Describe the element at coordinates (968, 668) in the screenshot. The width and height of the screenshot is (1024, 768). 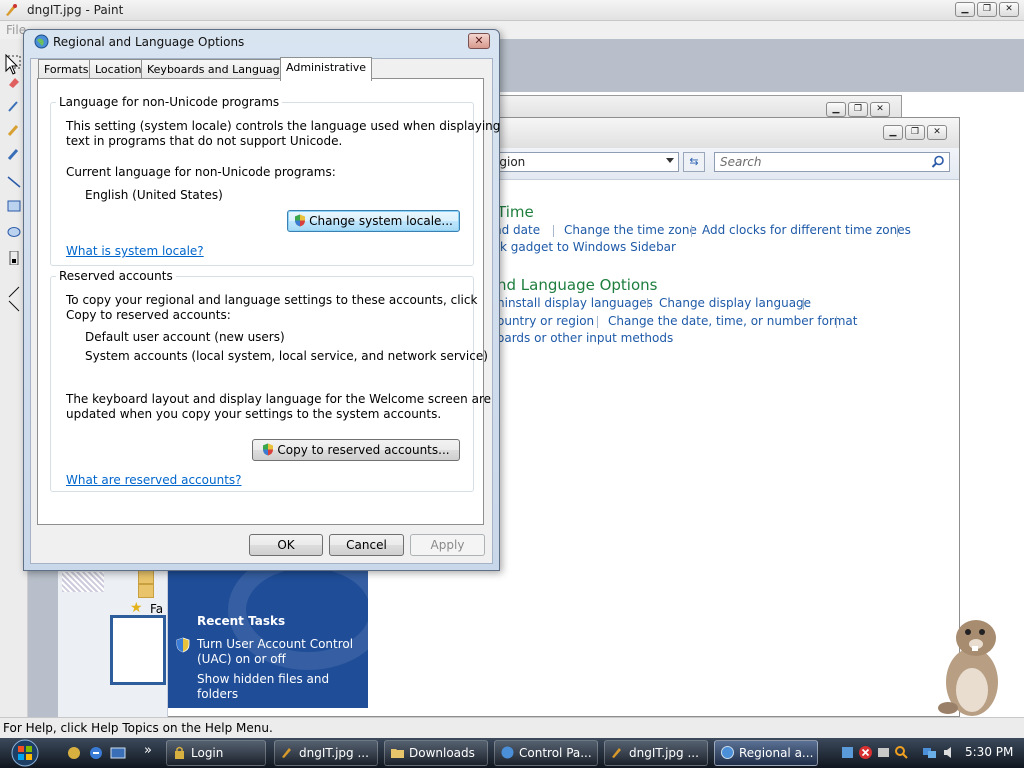
I see `hamster-mascot-image` at that location.